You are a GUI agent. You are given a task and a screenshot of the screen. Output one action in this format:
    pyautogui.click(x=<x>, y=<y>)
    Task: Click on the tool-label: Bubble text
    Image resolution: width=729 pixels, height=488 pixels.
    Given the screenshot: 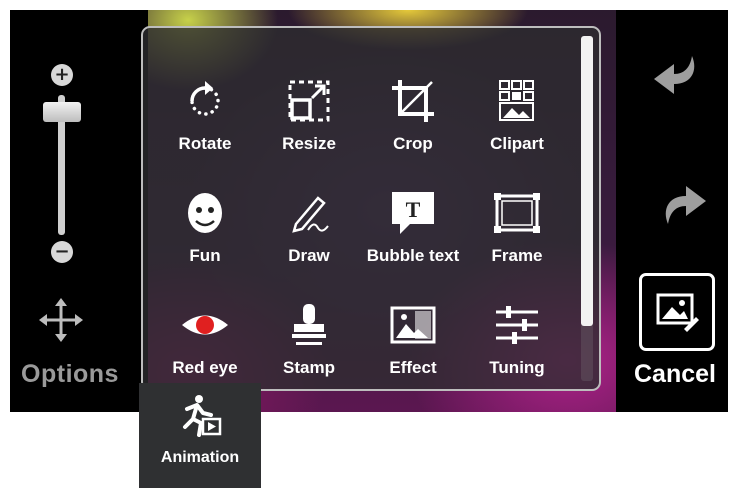 What is the action you would take?
    pyautogui.click(x=413, y=255)
    